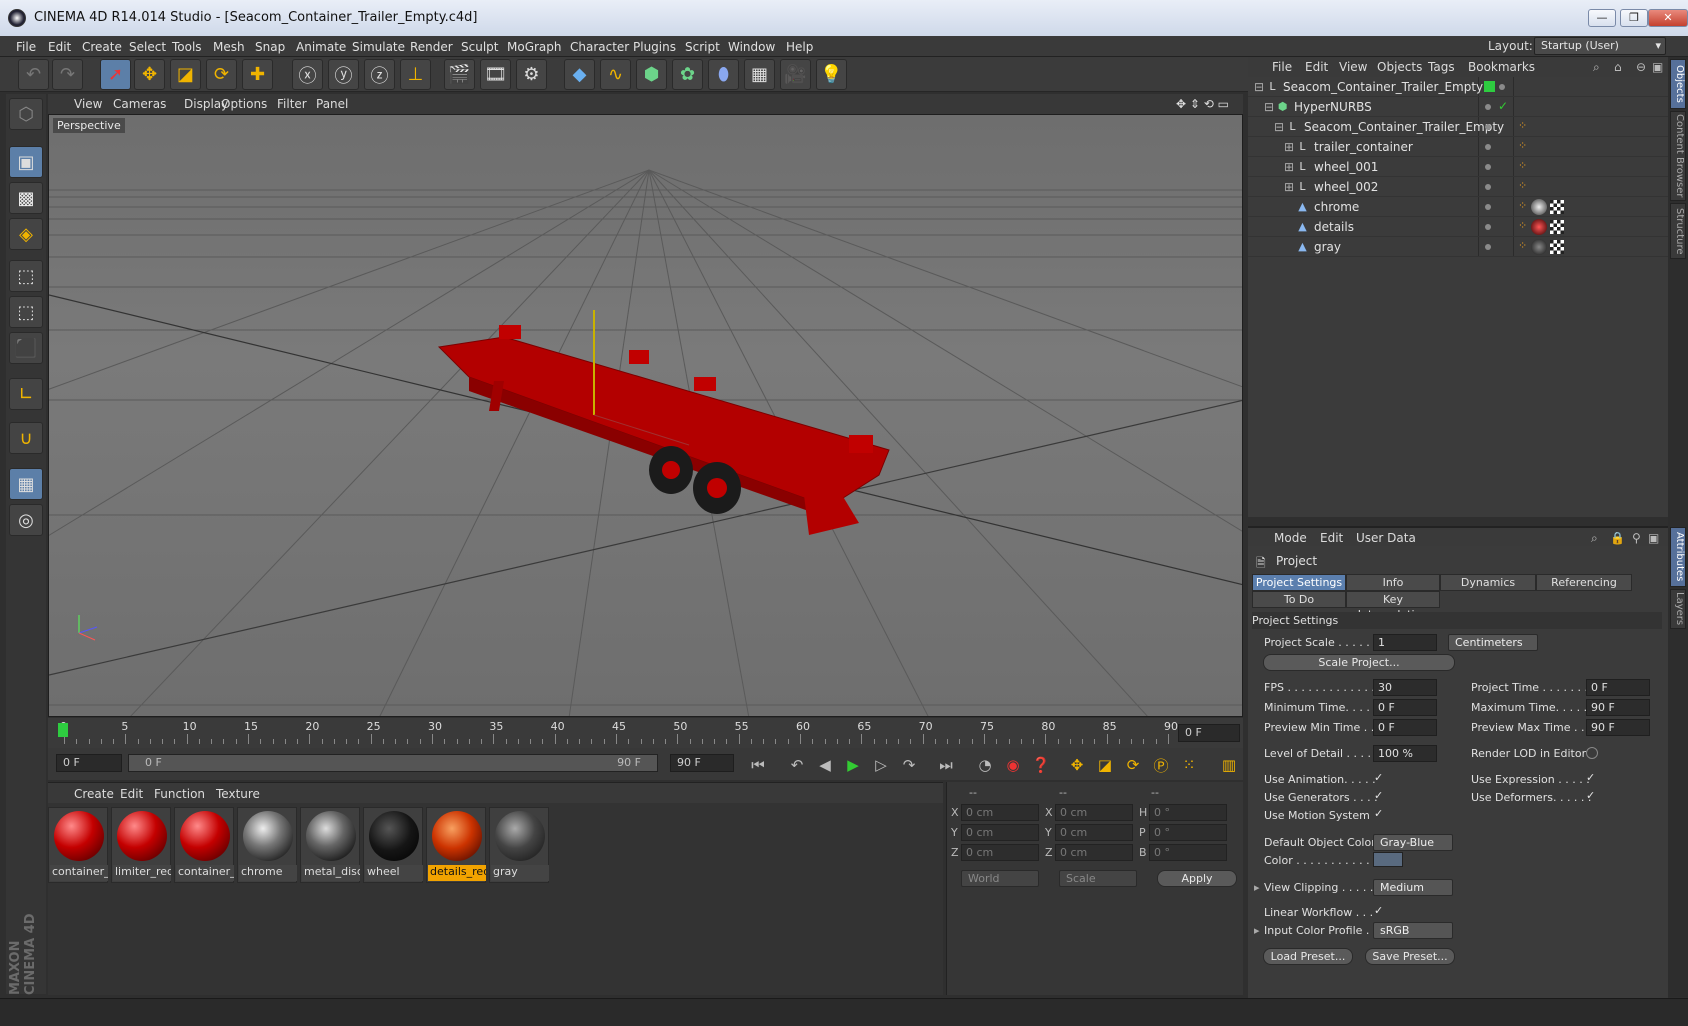  I want to click on keyframe-selection-icon: ❓, so click(1041, 765).